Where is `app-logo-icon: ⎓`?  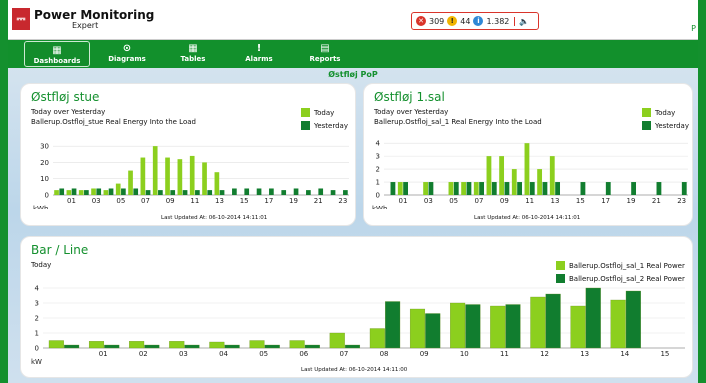 app-logo-icon: ⎓ is located at coordinates (21, 19).